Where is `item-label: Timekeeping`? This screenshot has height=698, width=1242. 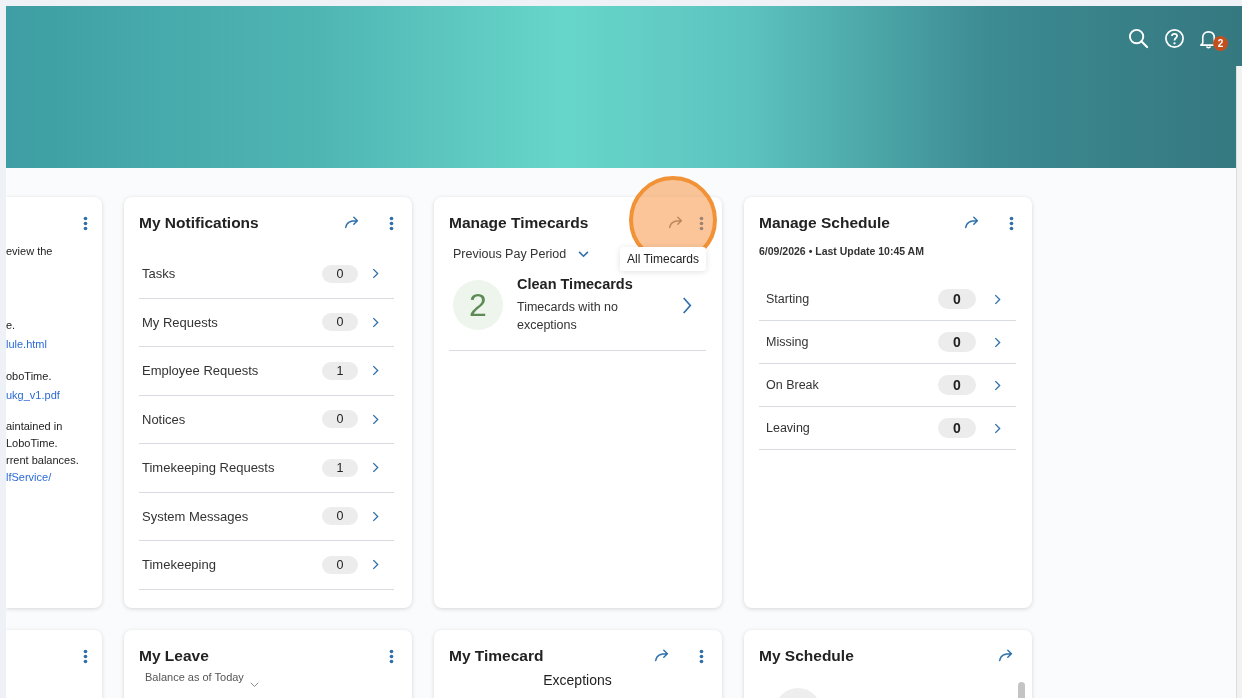 item-label: Timekeeping is located at coordinates (179, 565).